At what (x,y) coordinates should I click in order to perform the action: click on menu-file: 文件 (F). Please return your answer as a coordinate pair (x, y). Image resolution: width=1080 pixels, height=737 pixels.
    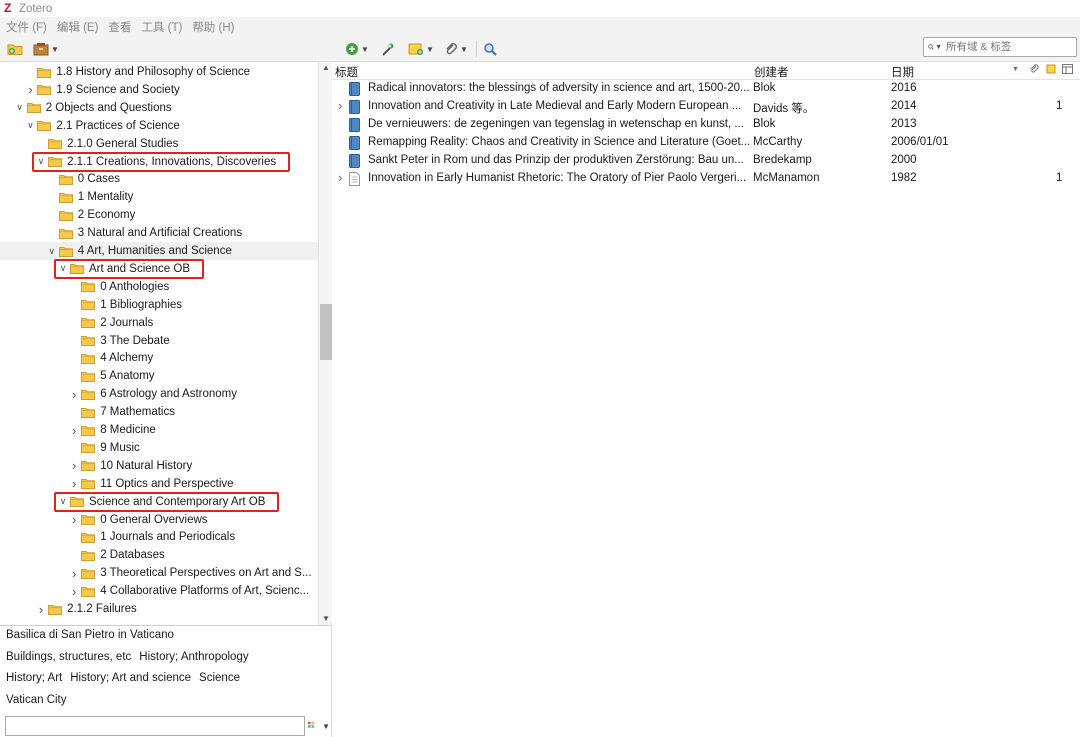
    Looking at the image, I should click on (26, 27).